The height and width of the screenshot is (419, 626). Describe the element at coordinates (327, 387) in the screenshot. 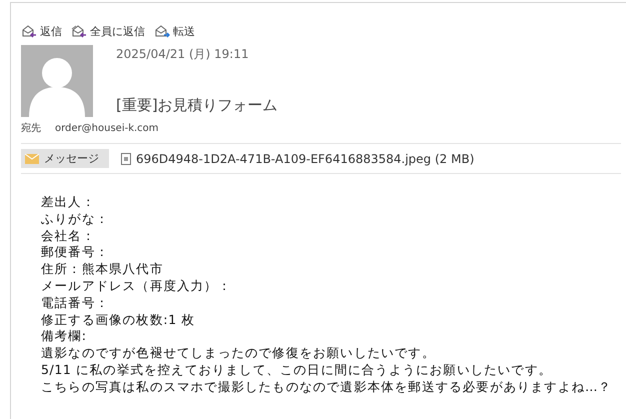

I see `body-line: こちらの写真は私のスマホで撮影したものなので遺影本体を郵送する必要がありますよね…？` at that location.